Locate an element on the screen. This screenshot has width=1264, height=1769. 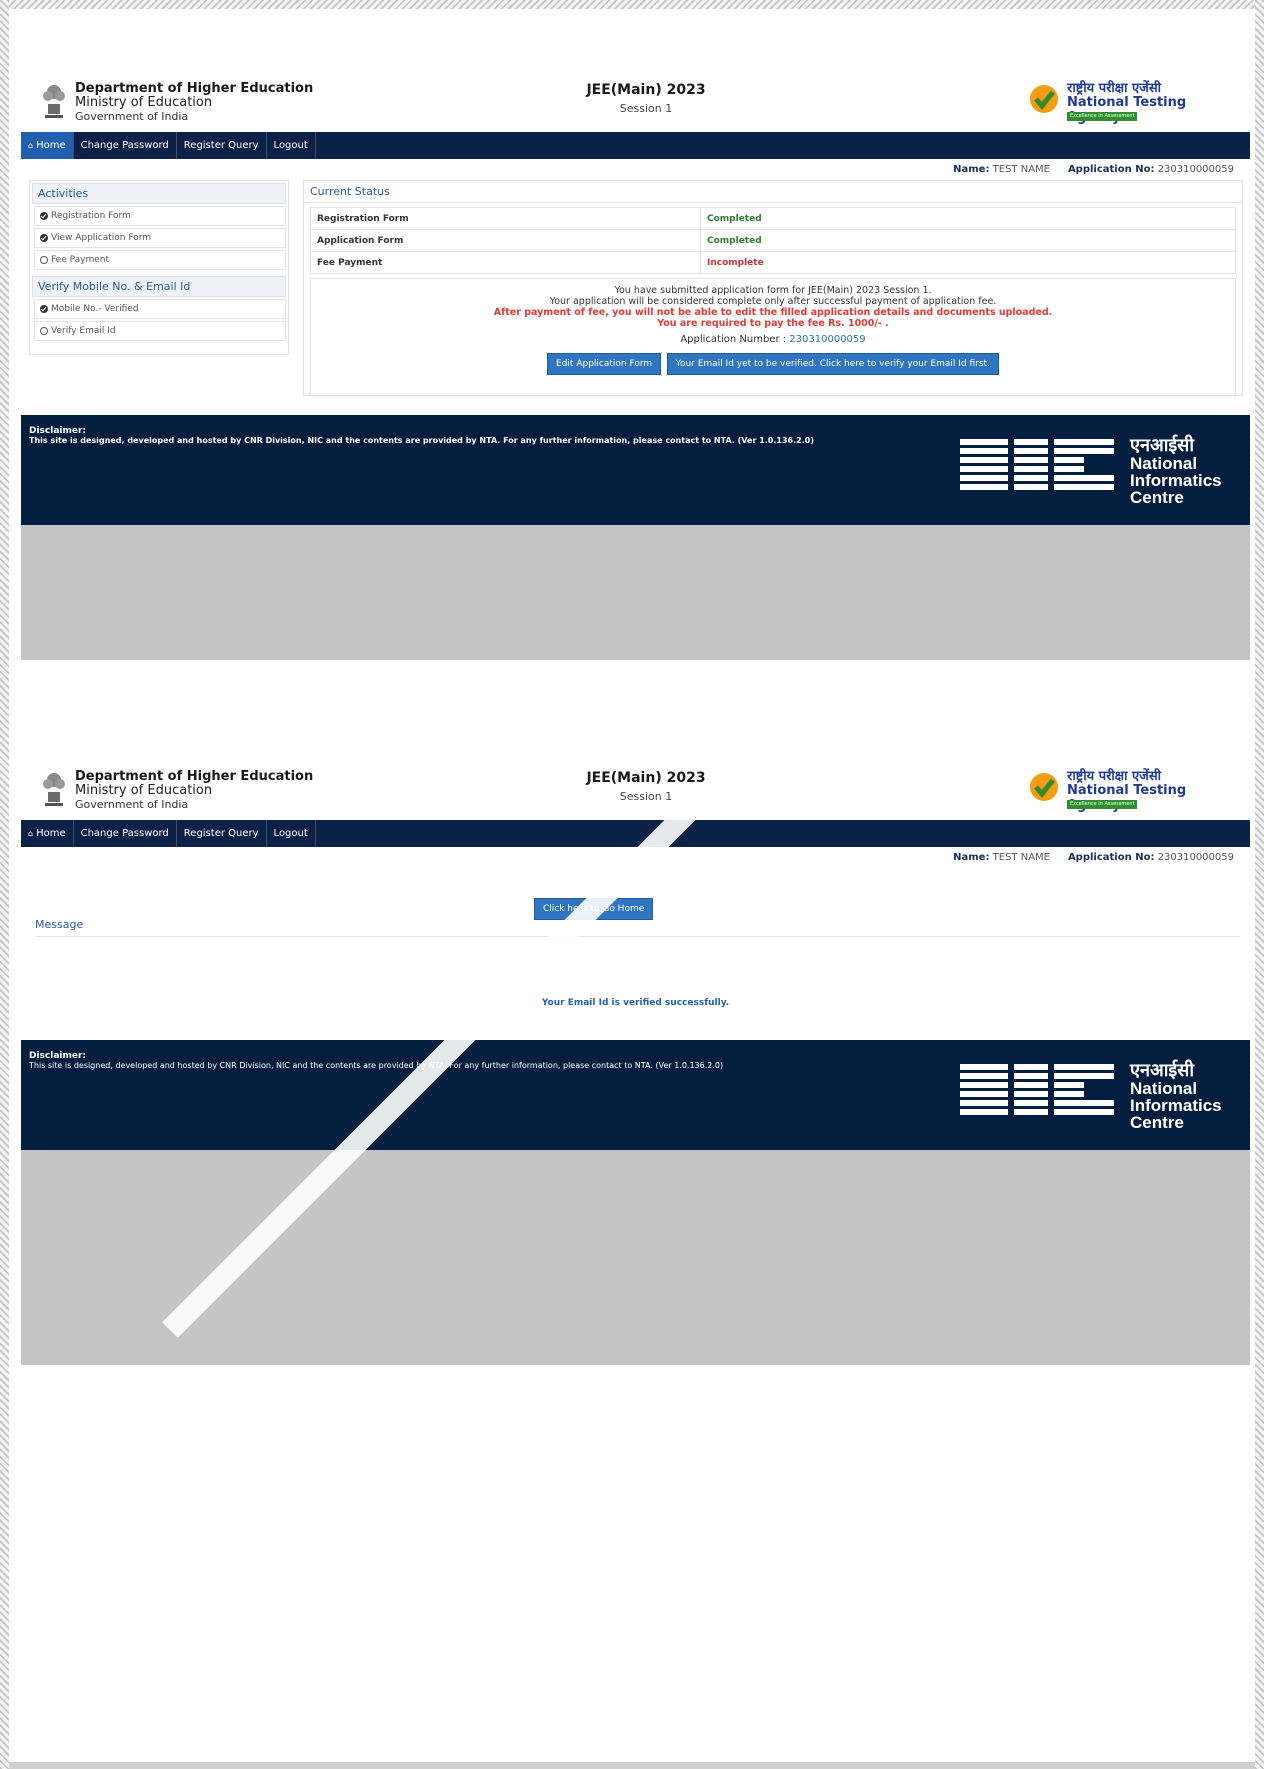
verify-heading: Verify Mobile No. & Email Id is located at coordinates (159, 286).